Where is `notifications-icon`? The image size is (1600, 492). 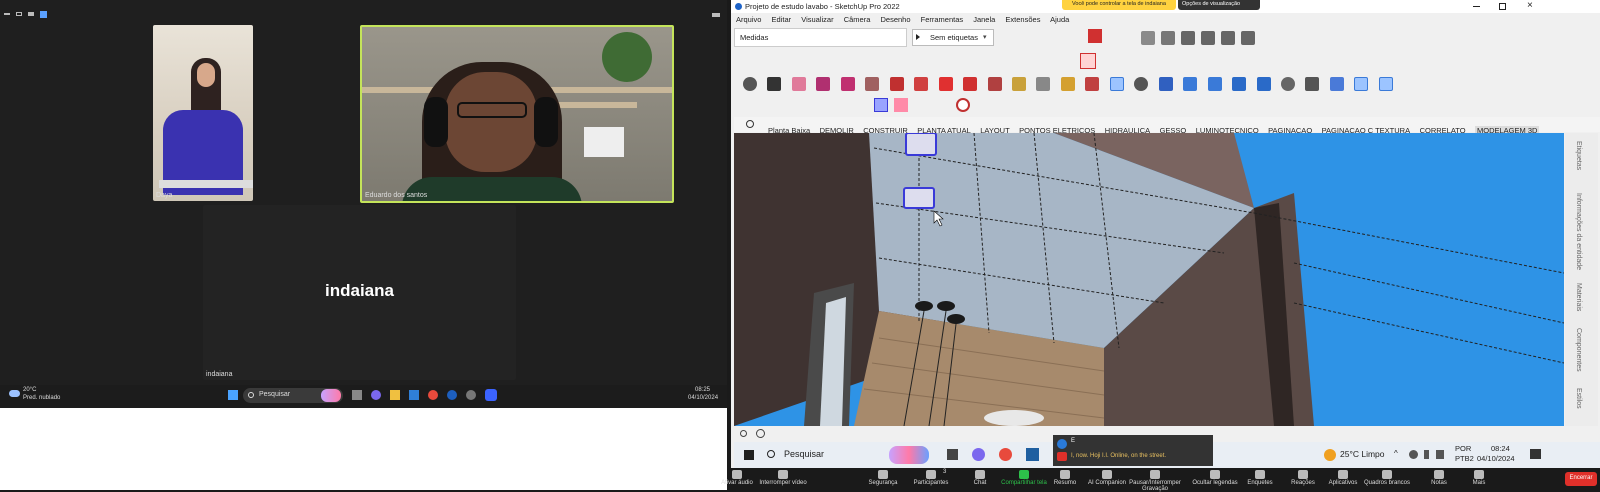
notifications-icon is located at coordinates (1535, 454).